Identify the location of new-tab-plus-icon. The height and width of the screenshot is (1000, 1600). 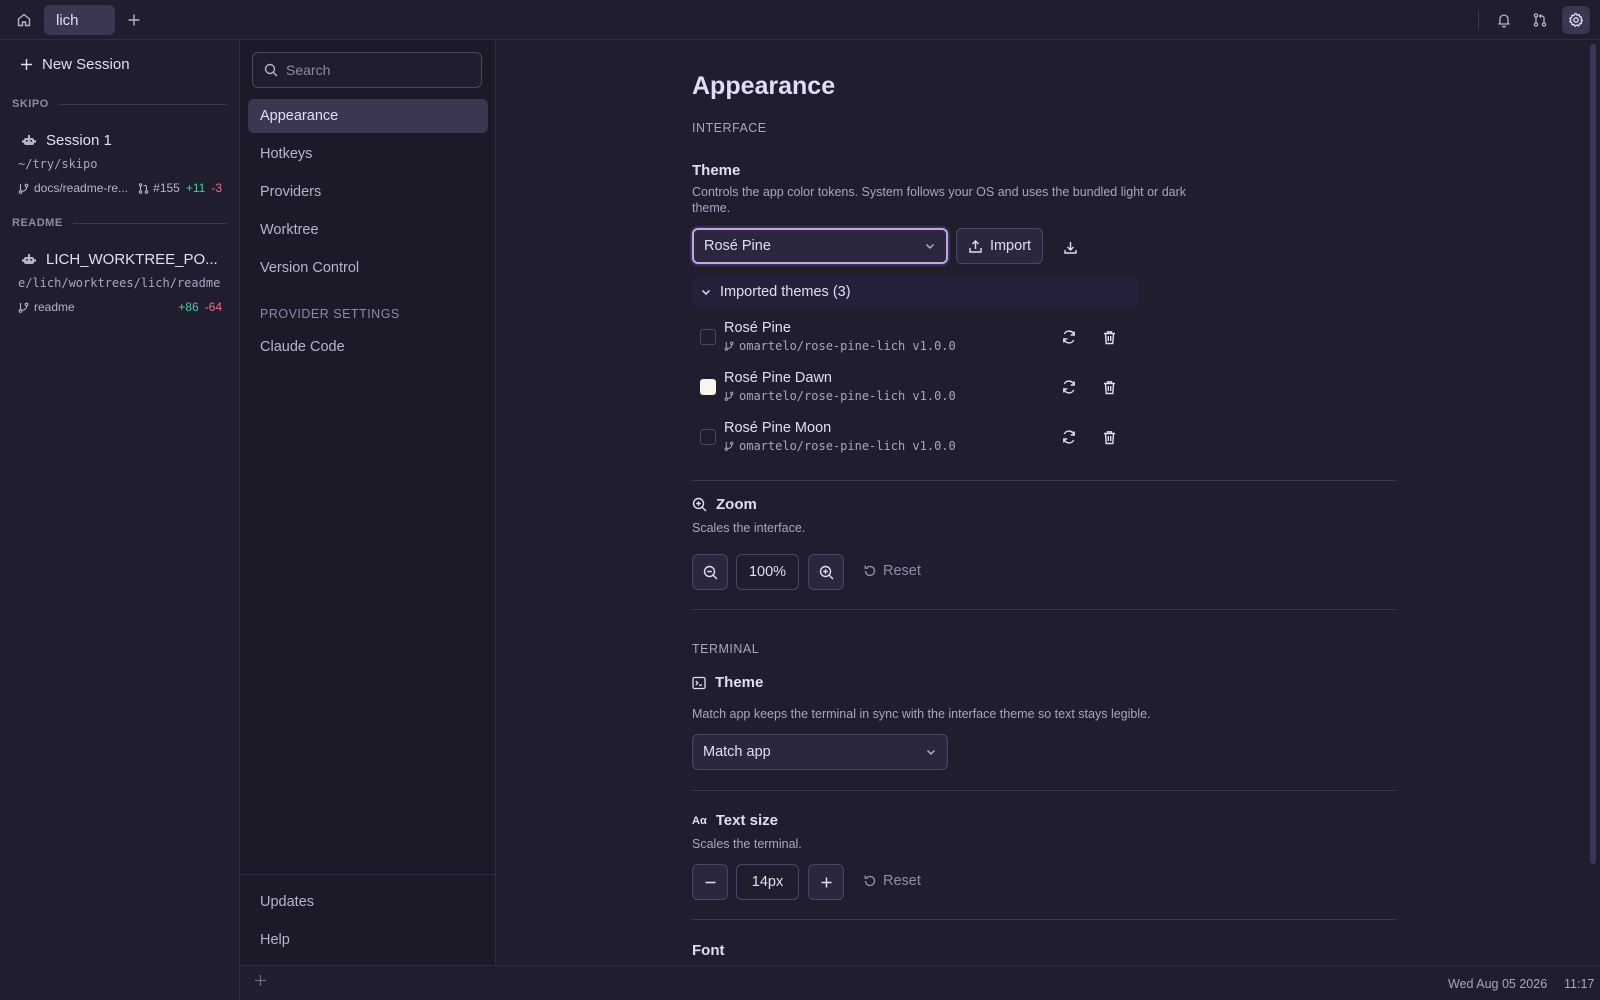
(134, 20).